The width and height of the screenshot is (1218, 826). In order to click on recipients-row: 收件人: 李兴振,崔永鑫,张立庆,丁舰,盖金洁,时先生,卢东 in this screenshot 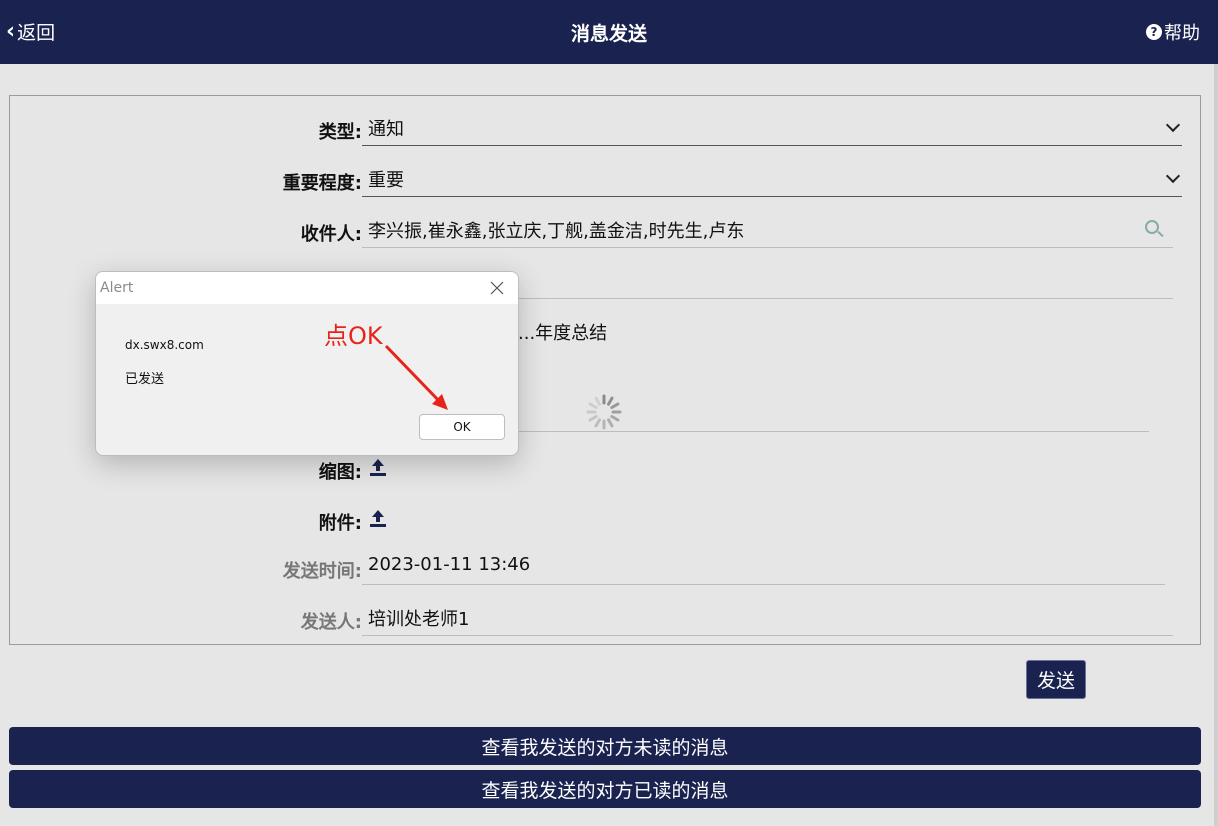, I will do `click(597, 226)`.